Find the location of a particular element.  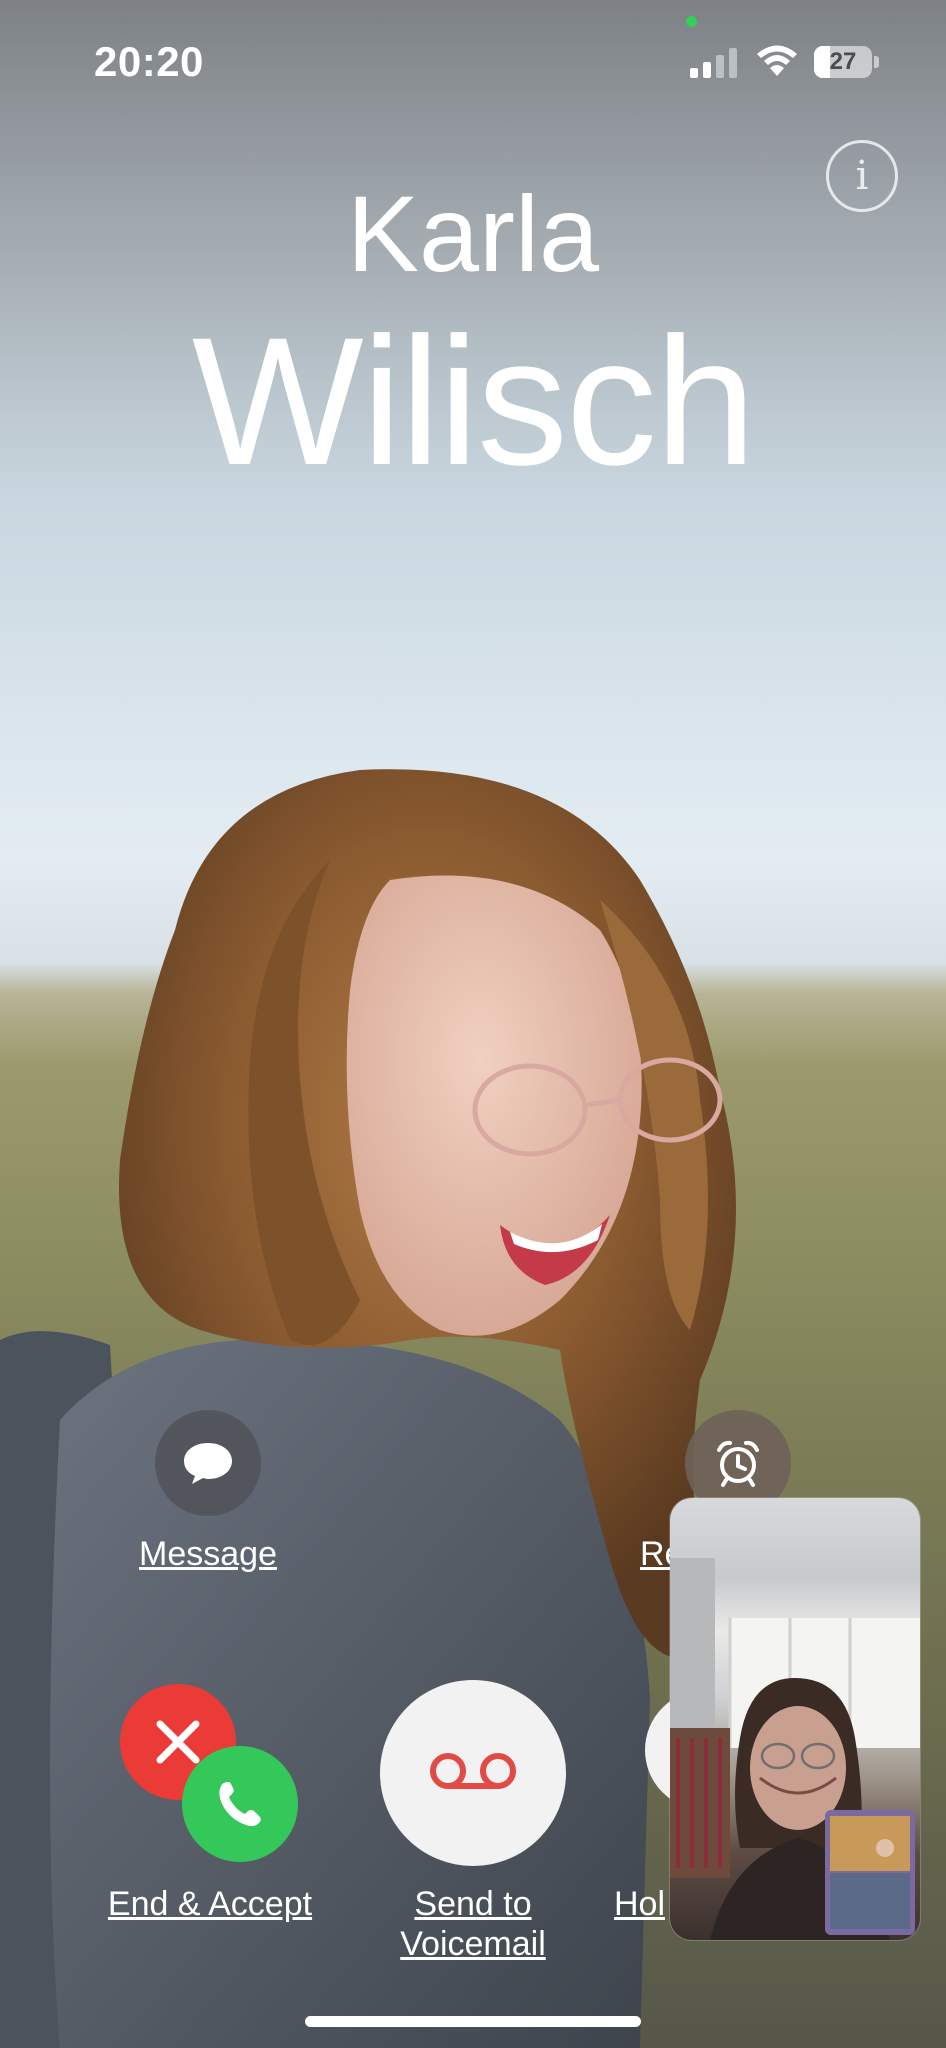

self-view-preview is located at coordinates (795, 1719).